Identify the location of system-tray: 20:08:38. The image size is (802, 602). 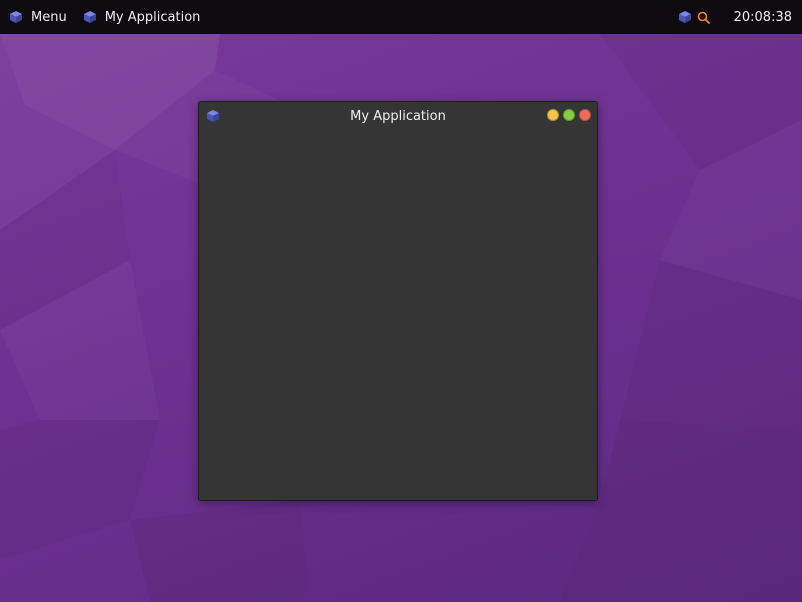
(740, 17).